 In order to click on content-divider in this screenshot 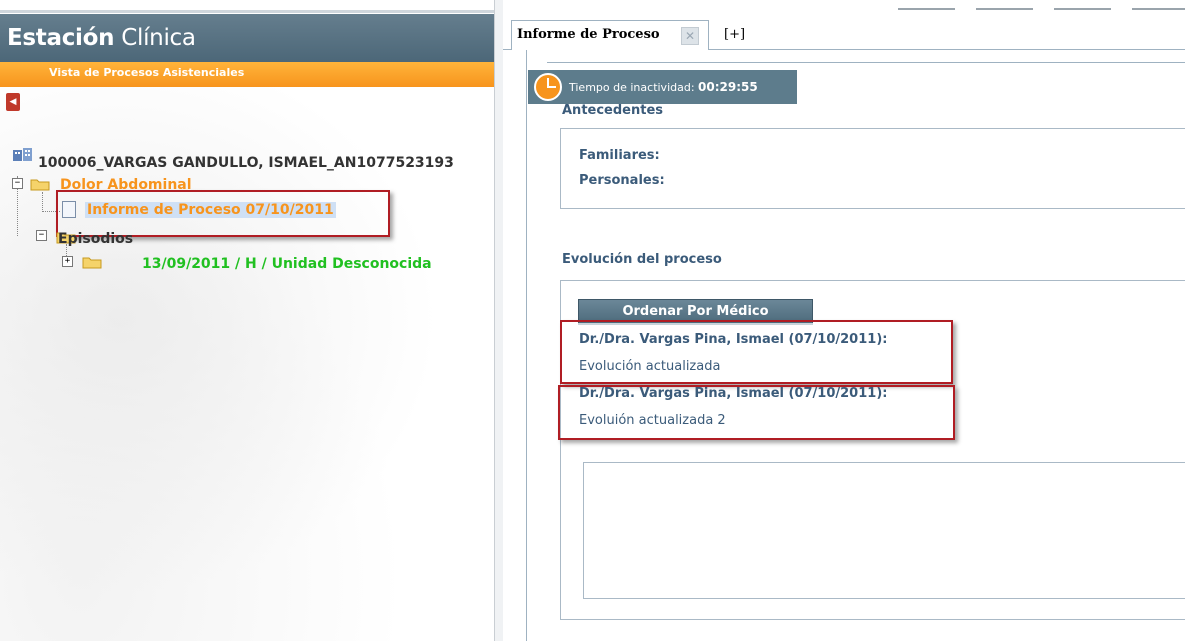, I will do `click(866, 62)`.